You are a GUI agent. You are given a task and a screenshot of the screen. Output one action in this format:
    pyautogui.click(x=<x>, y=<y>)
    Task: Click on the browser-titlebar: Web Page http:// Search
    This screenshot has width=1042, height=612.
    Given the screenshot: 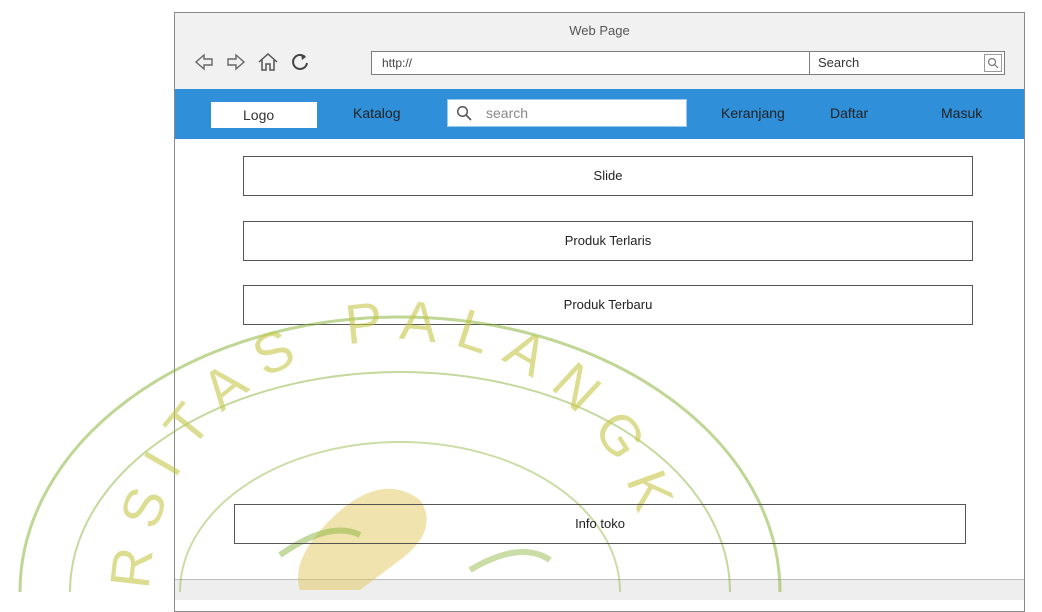 What is the action you would take?
    pyautogui.click(x=599, y=51)
    